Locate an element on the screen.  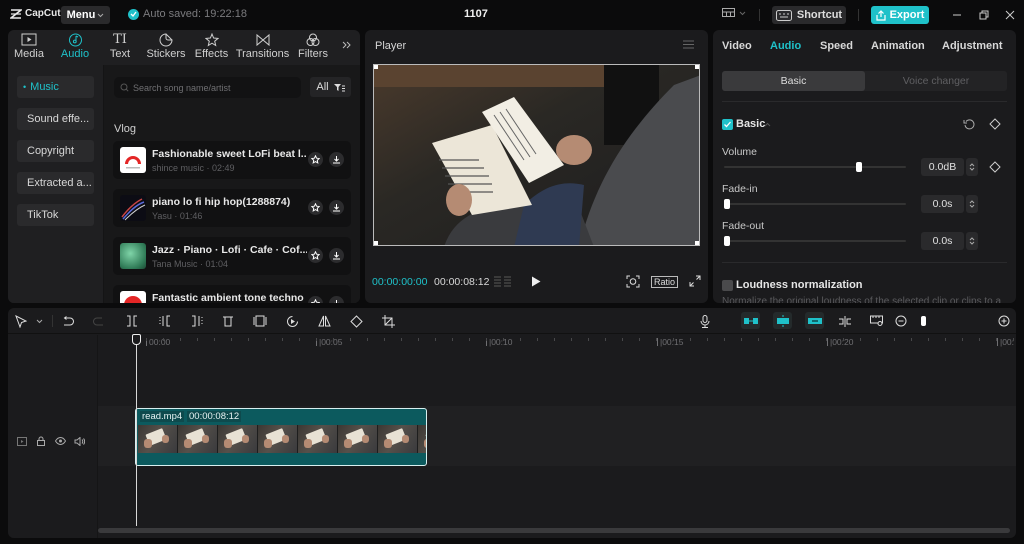
split-left-button is located at coordinates (165, 321).